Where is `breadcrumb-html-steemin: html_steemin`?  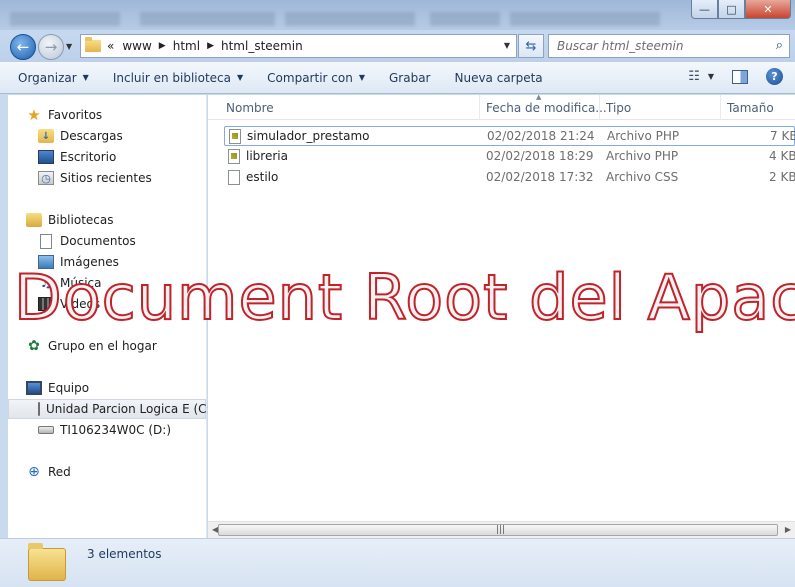
breadcrumb-html-steemin: html_steemin is located at coordinates (262, 46).